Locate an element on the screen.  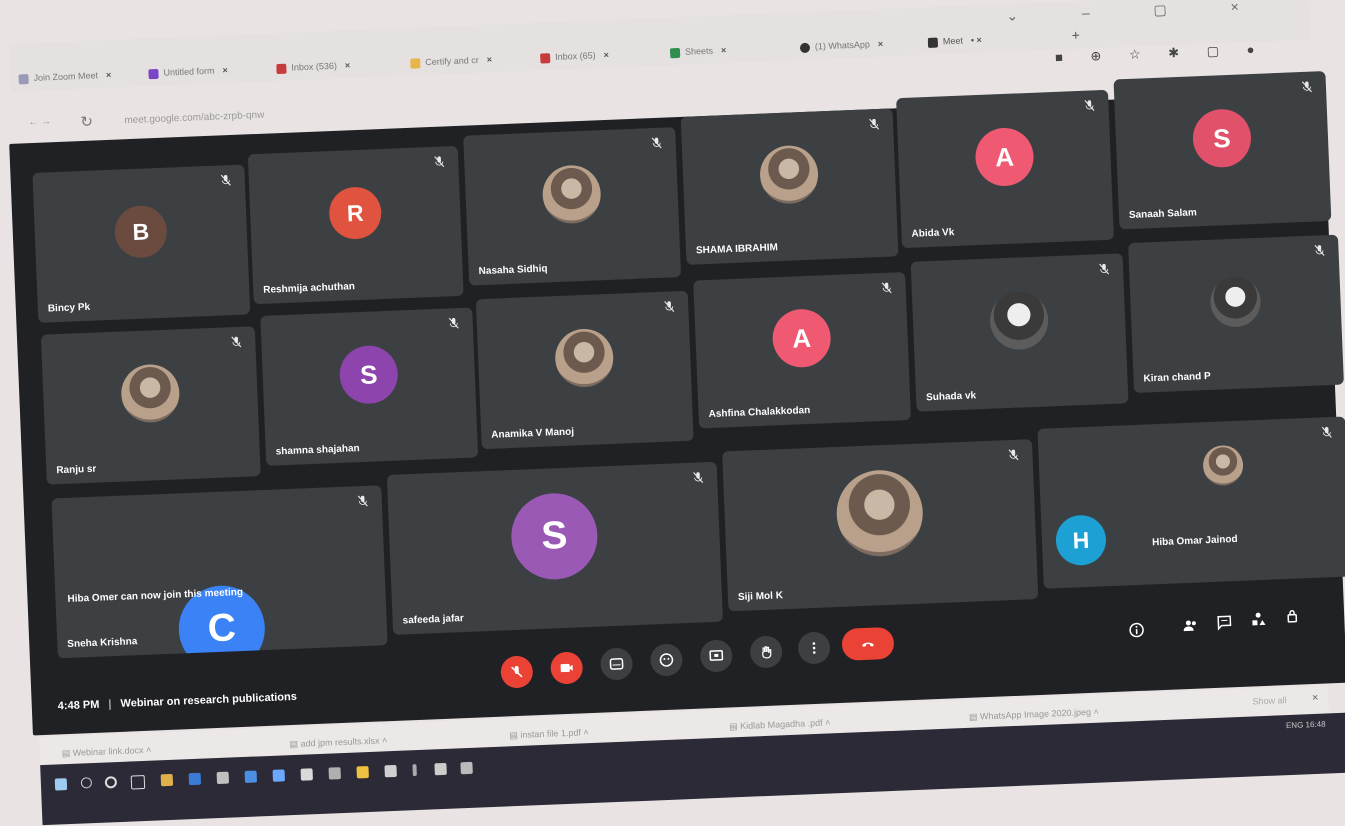
browser-tab: Inbox (65)× is located at coordinates (600, 60).